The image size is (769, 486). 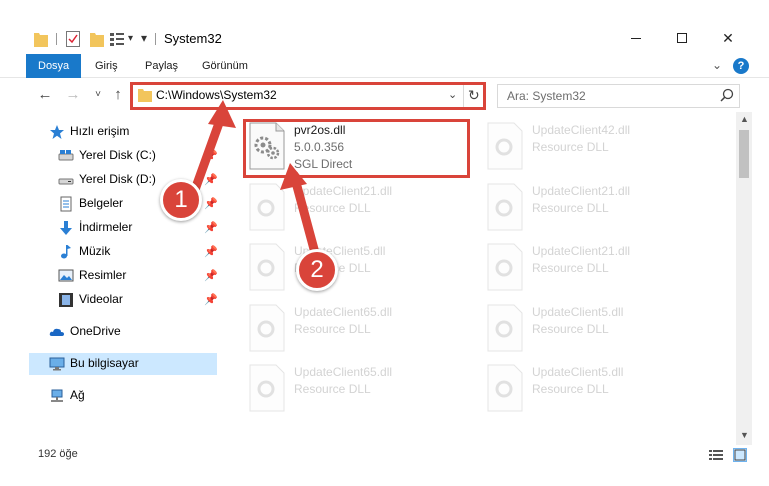 I want to click on step-badge-2: 2, so click(x=317, y=270).